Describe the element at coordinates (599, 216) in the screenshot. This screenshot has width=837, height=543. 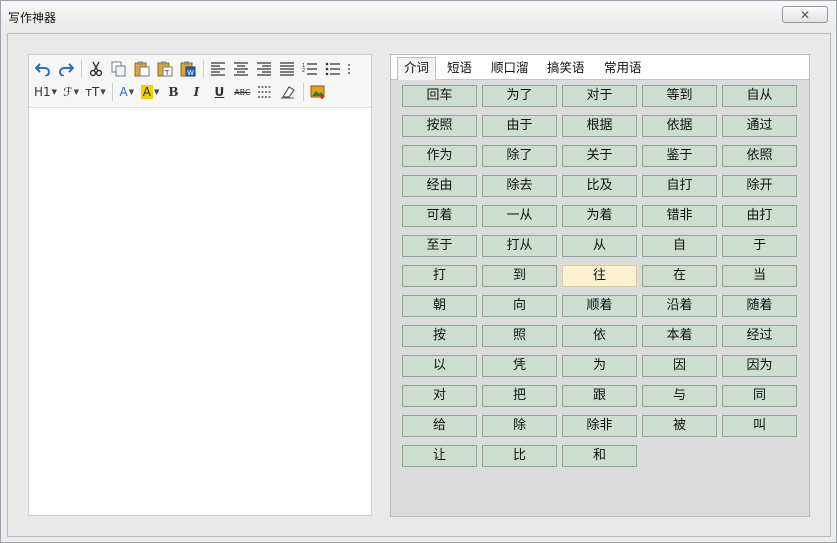
I see `word-button: 为着` at that location.